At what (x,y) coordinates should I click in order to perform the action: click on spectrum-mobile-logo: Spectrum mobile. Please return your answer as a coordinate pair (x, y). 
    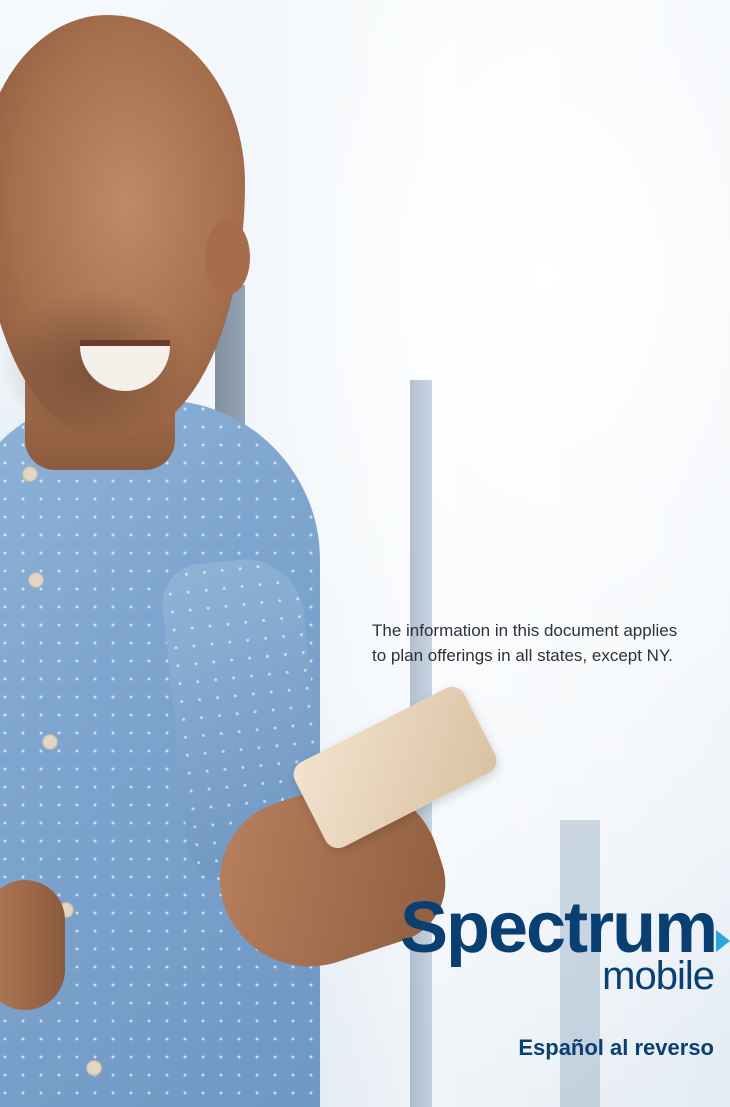
    Looking at the image, I should click on (565, 952).